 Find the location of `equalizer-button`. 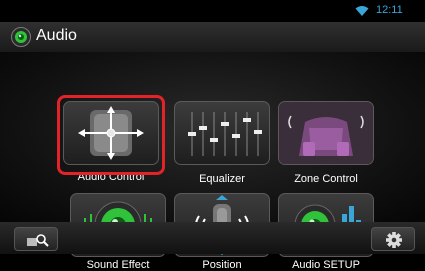

equalizer-button is located at coordinates (222, 133).